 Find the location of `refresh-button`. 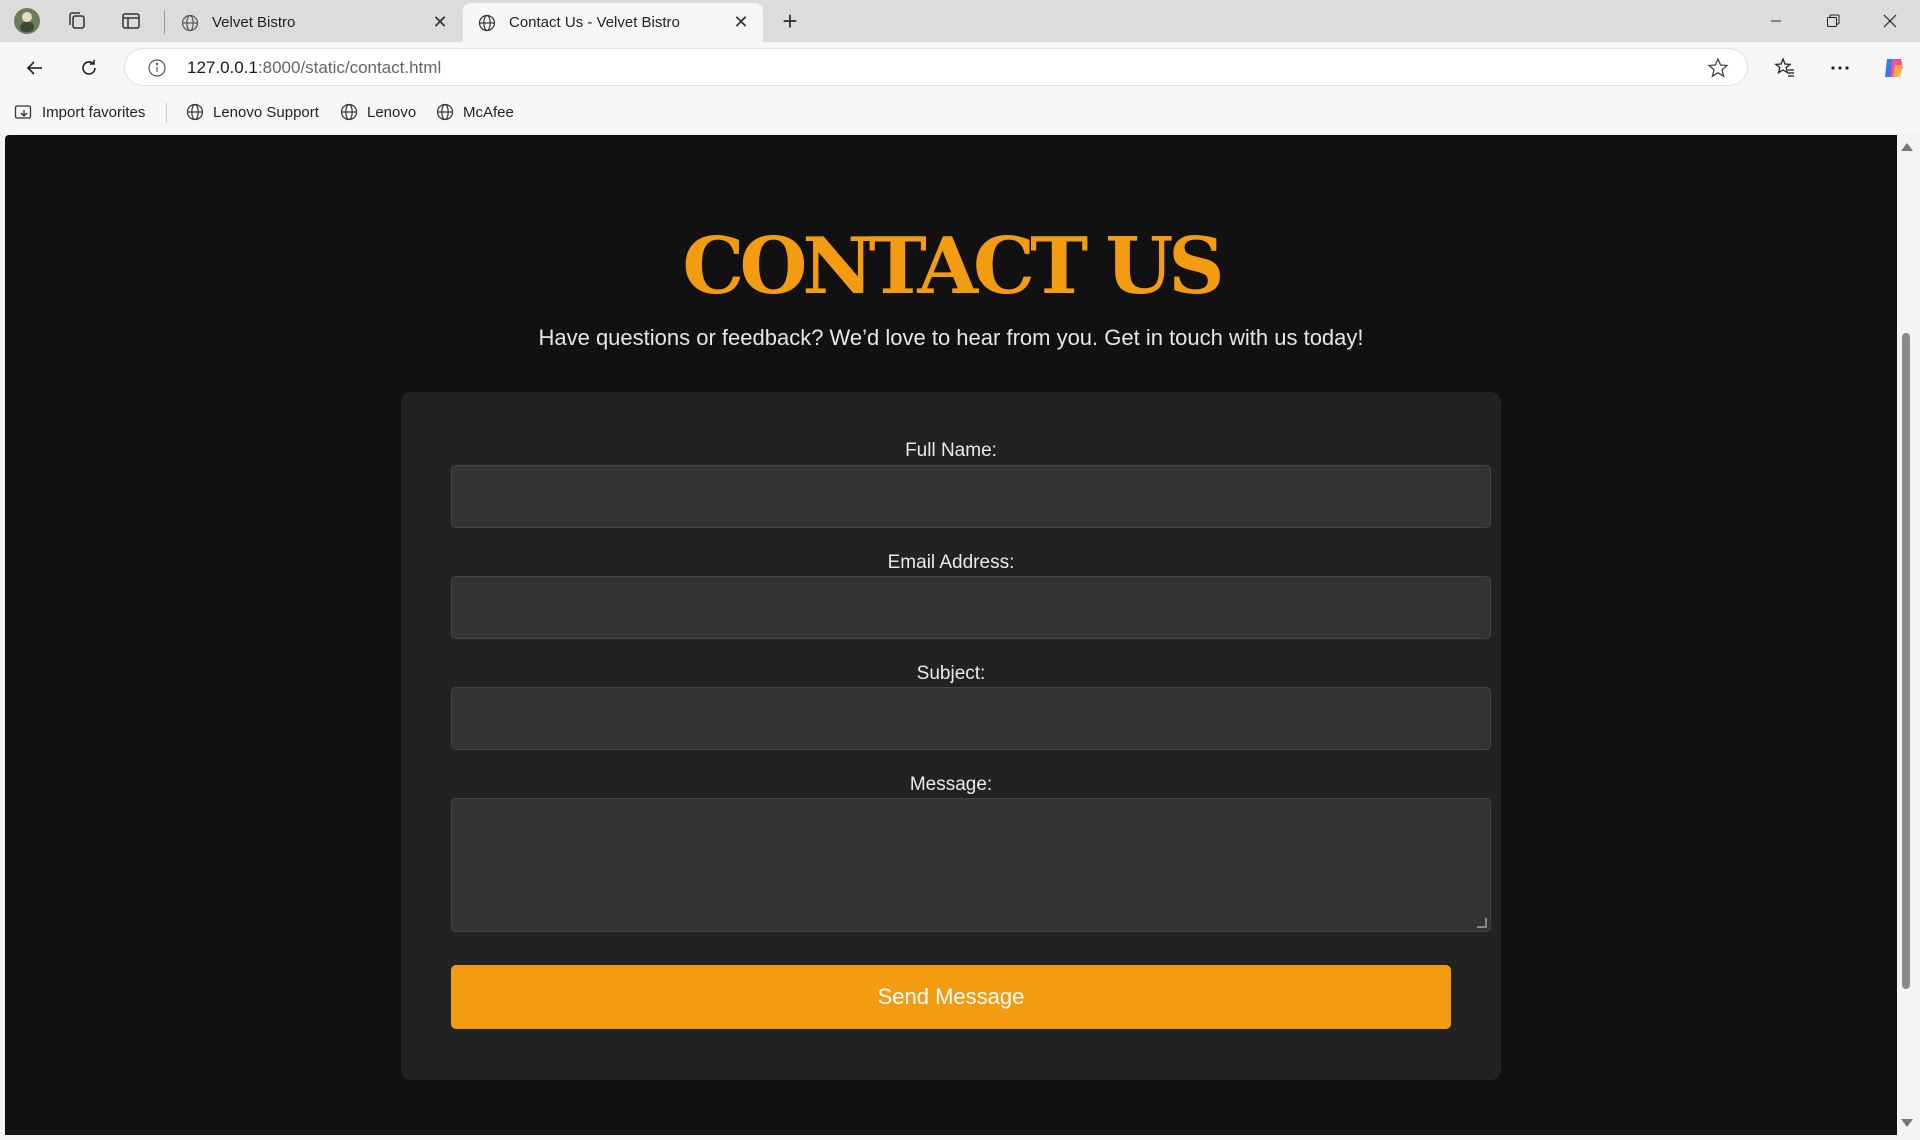

refresh-button is located at coordinates (89, 68).